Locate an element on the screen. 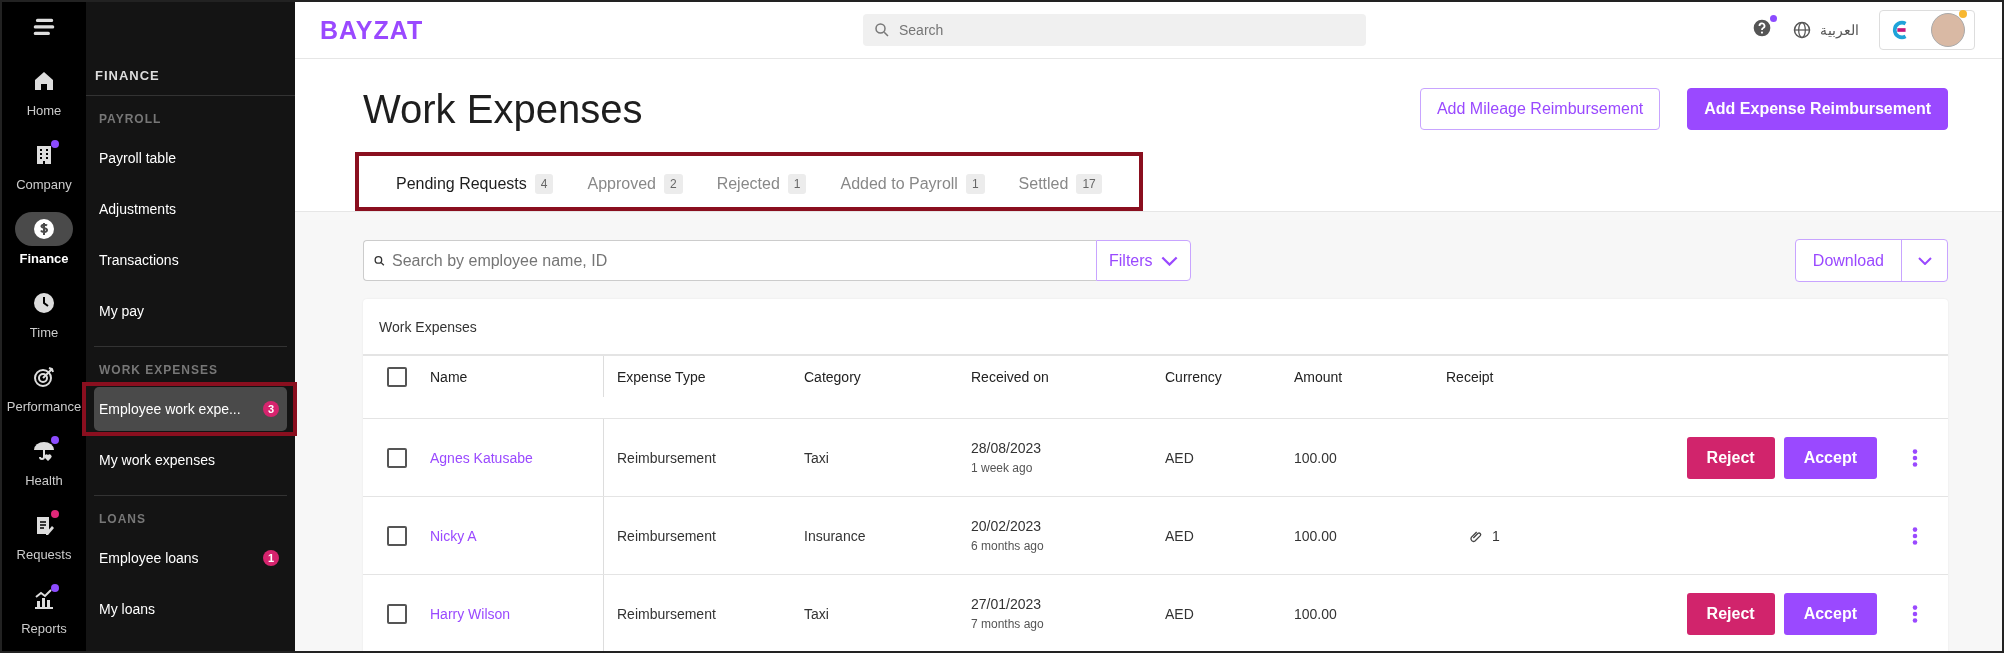  rail-nav-item: Company is located at coordinates (44, 165).